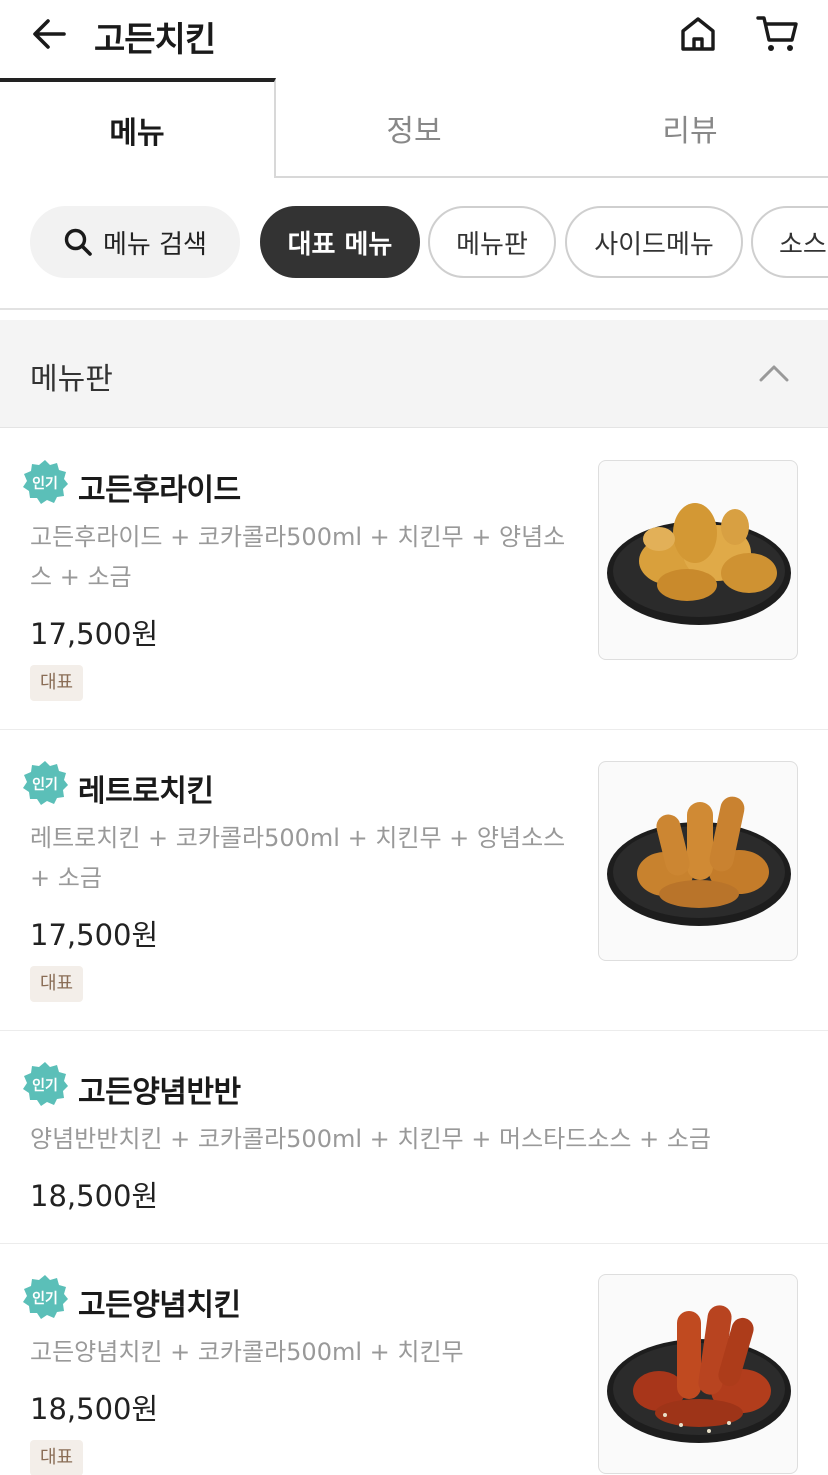 The image size is (828, 1475). What do you see at coordinates (551, 177) in the screenshot?
I see `tab-divider` at bounding box center [551, 177].